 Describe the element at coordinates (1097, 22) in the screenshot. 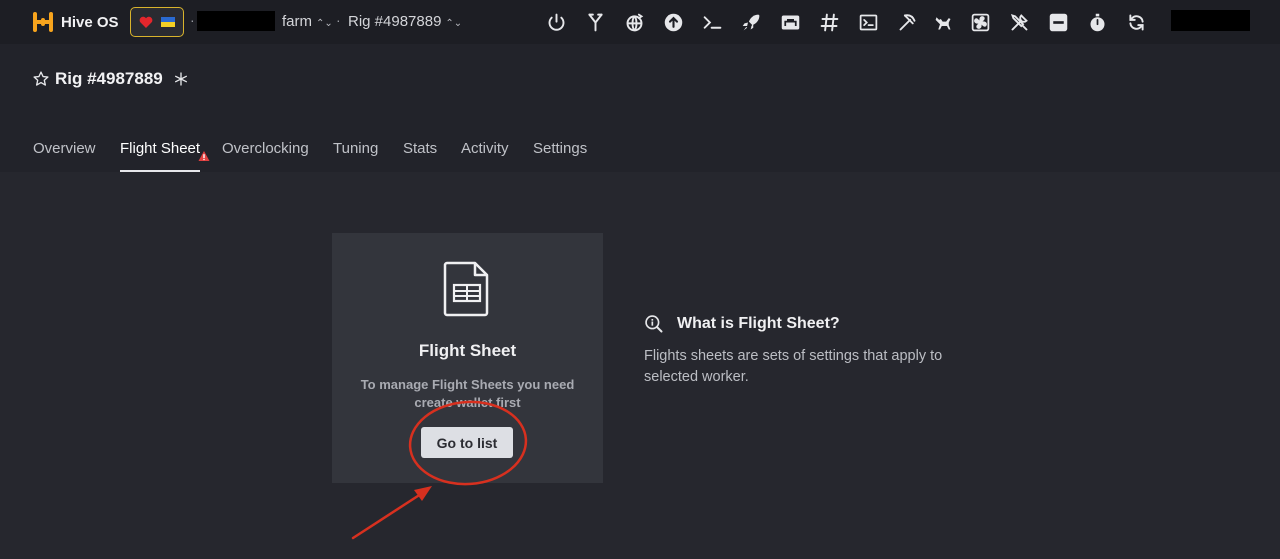

I see `stopwatch-icon` at that location.